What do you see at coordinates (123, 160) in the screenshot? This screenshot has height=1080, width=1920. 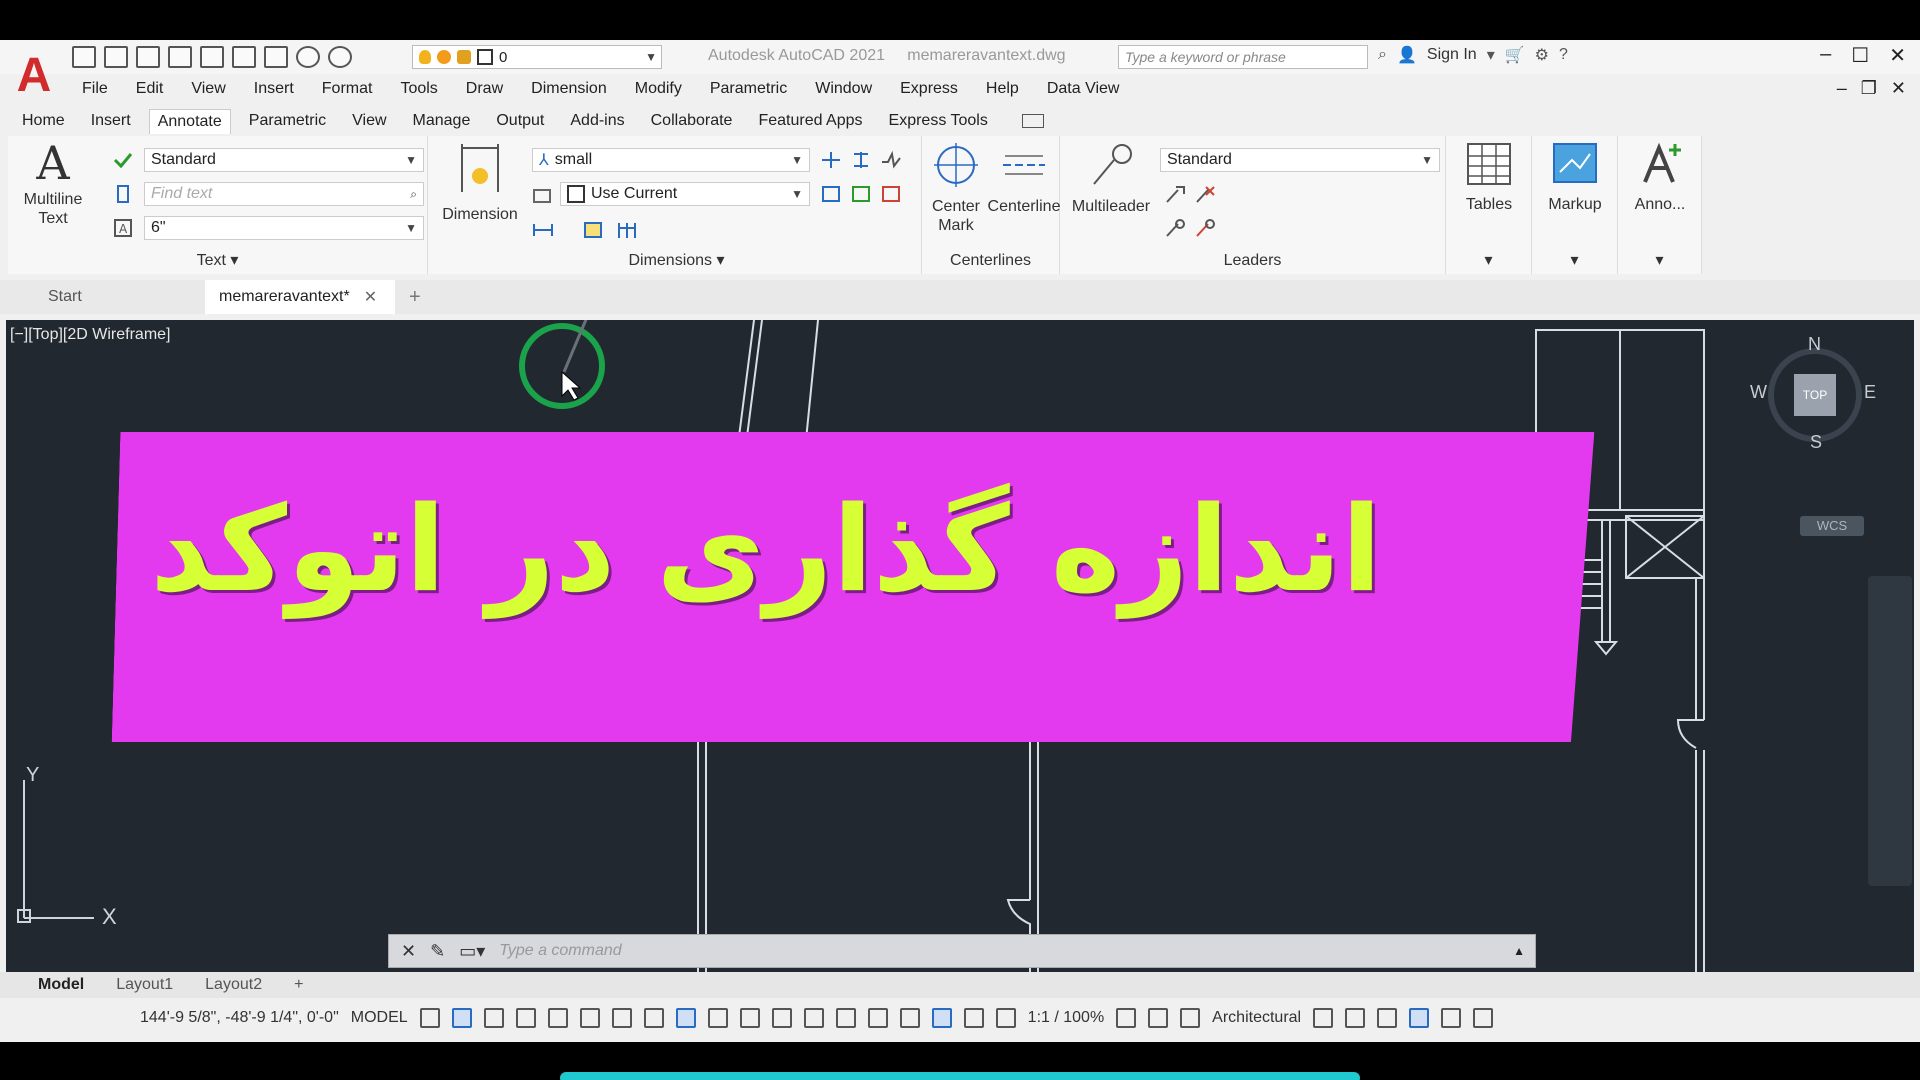 I see `check-spelling-icon` at bounding box center [123, 160].